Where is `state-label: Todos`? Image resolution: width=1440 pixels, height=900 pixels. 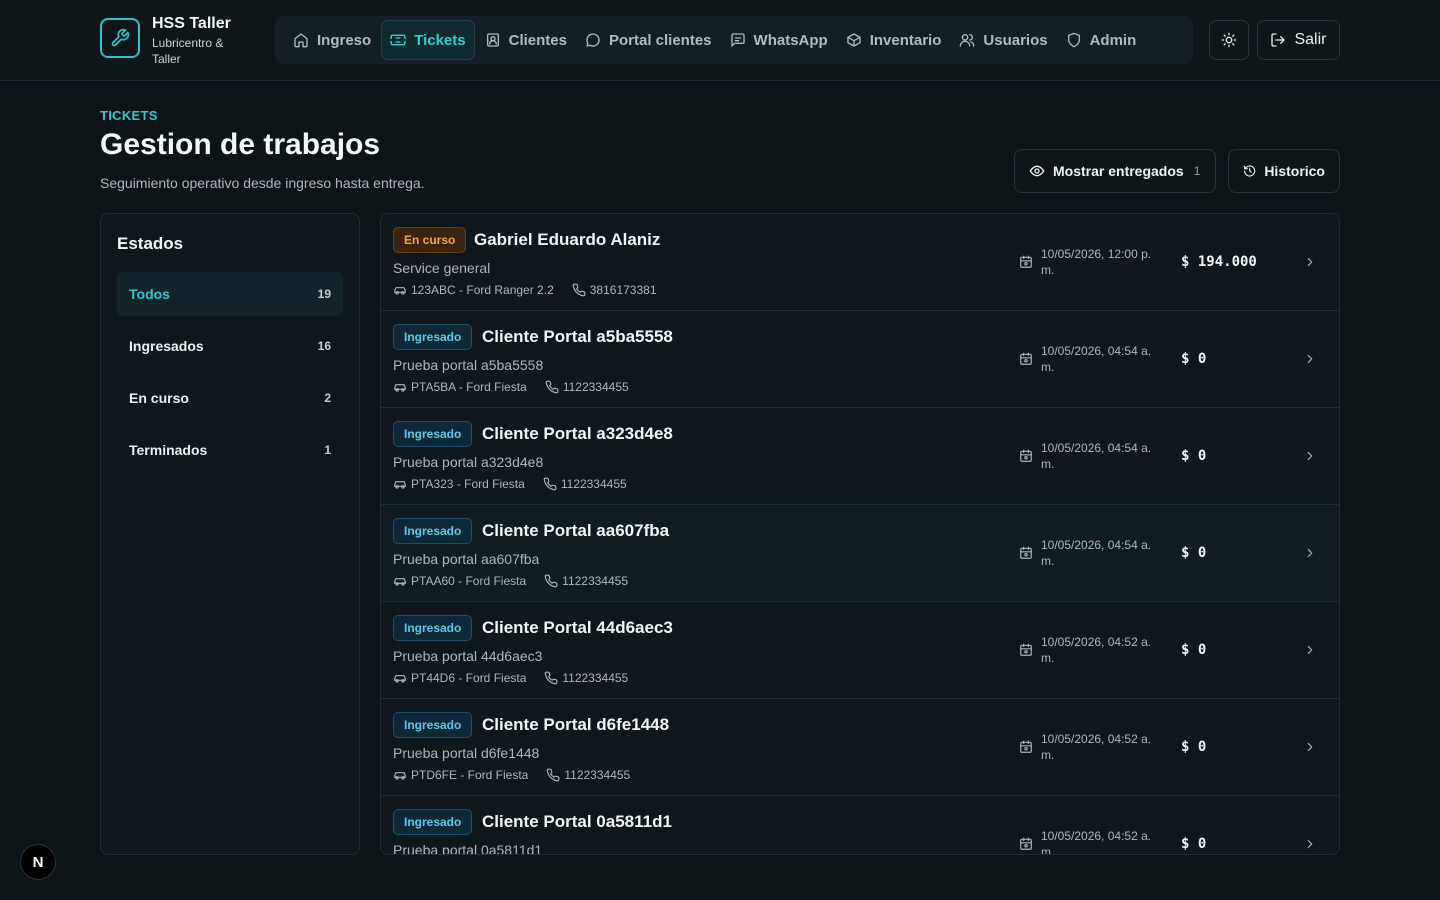 state-label: Todos is located at coordinates (149, 294).